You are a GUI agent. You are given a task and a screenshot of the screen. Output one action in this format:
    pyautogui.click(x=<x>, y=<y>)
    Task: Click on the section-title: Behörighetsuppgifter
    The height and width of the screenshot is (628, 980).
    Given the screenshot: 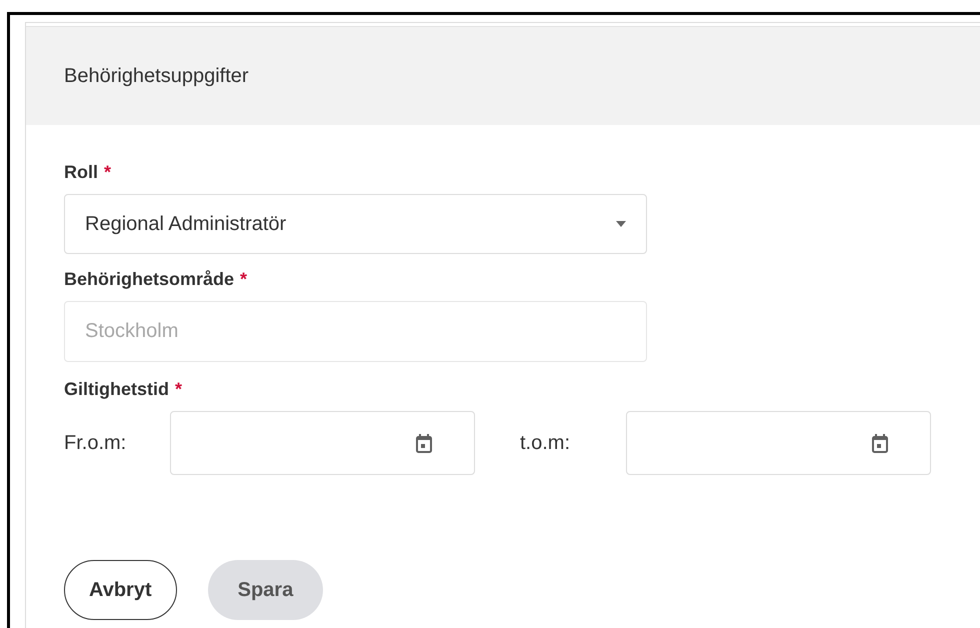 What is the action you would take?
    pyautogui.click(x=156, y=76)
    